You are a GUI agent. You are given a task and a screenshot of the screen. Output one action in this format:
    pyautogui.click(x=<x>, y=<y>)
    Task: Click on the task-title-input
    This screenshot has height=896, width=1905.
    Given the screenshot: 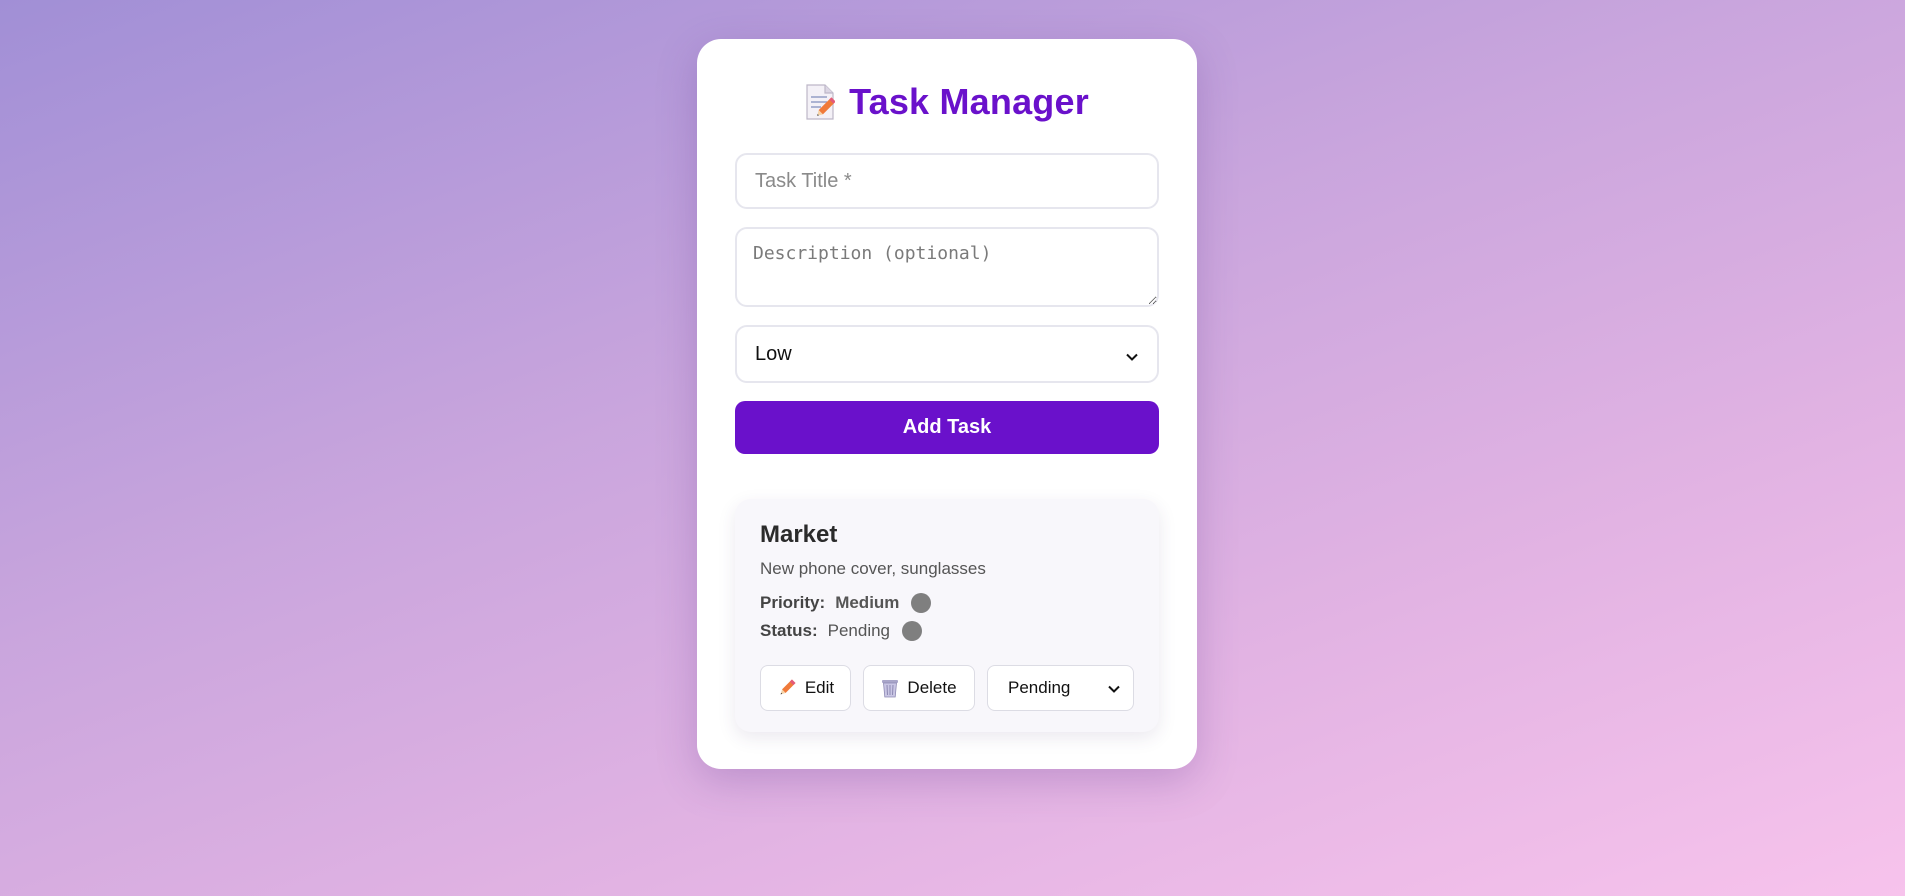 What is the action you would take?
    pyautogui.click(x=947, y=181)
    